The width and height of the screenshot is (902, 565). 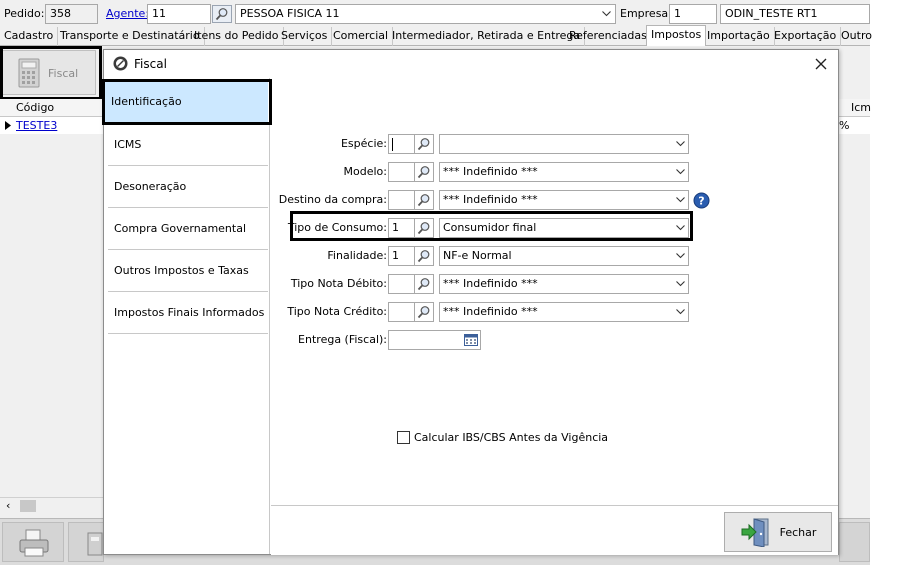 I want to click on dialog-footer: Fechar, so click(x=554, y=530).